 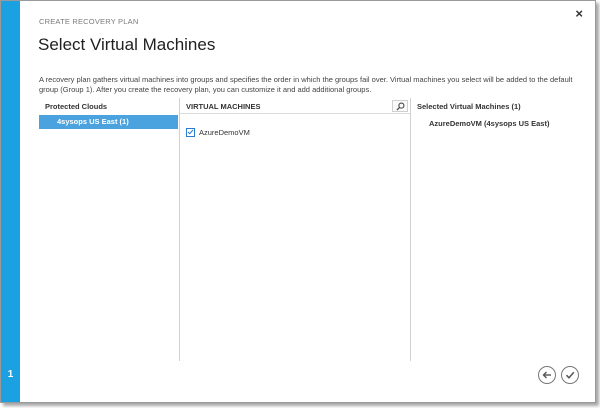 I want to click on protected-clouds-header: Protected Clouds, so click(x=76, y=106).